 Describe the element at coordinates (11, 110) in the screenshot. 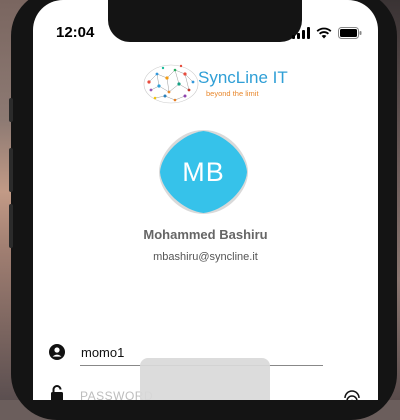

I see `mute-switch` at that location.